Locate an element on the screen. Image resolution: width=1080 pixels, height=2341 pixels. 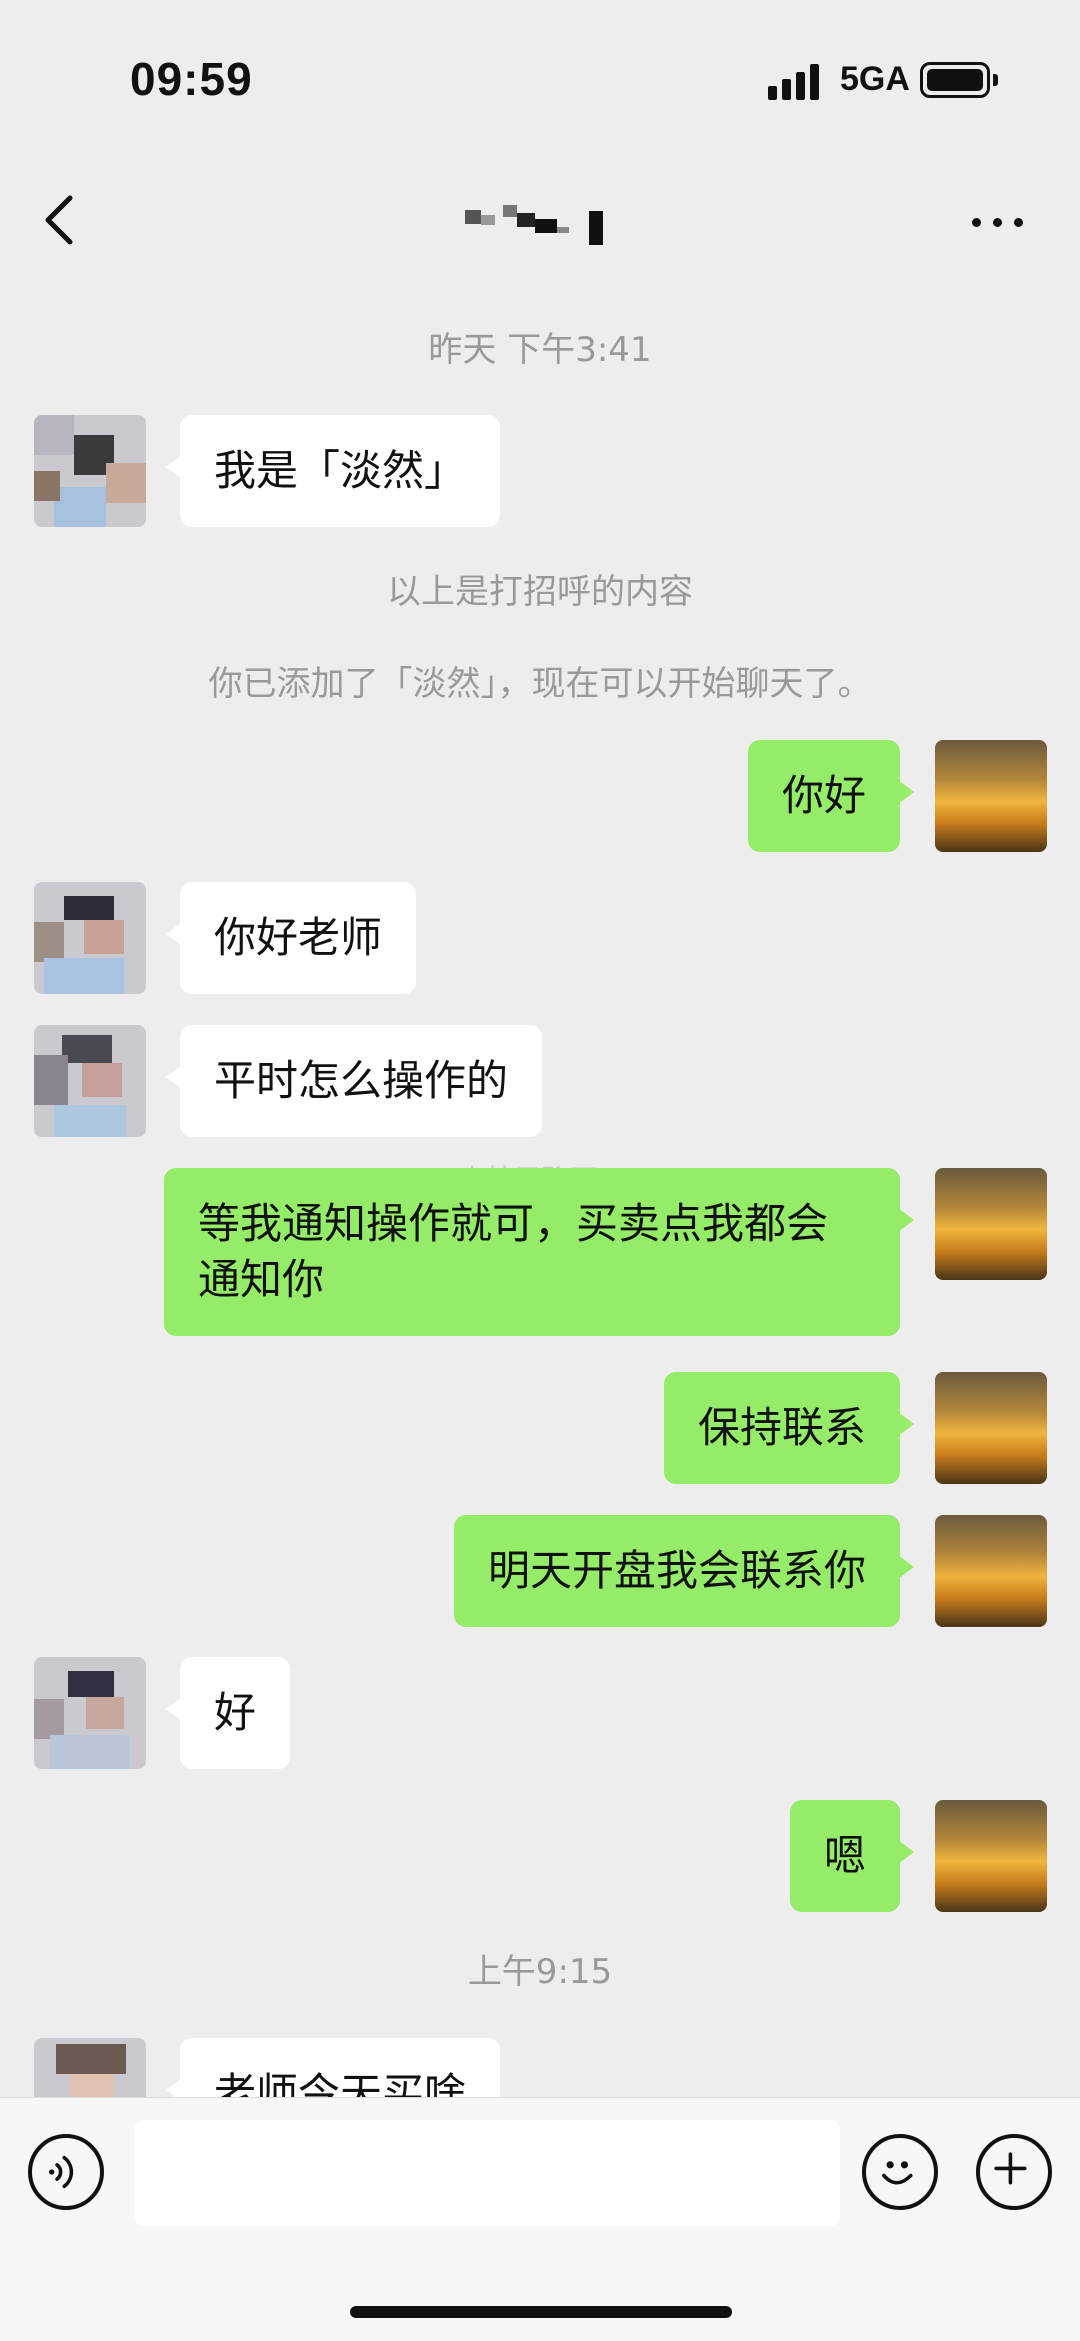
title-mosaic is located at coordinates (534, 225).